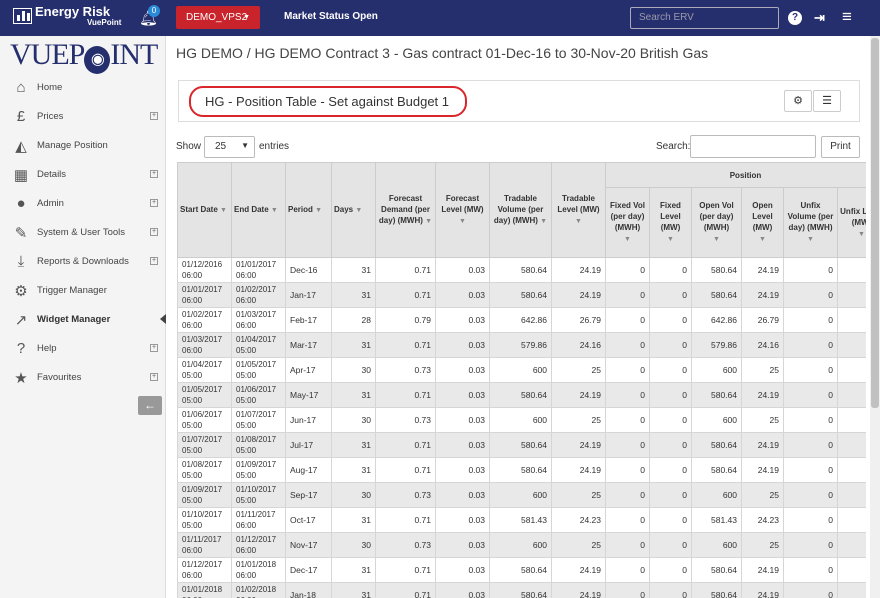  What do you see at coordinates (83, 377) in the screenshot?
I see `sidebar-item-favourites: ★ Favourites +` at bounding box center [83, 377].